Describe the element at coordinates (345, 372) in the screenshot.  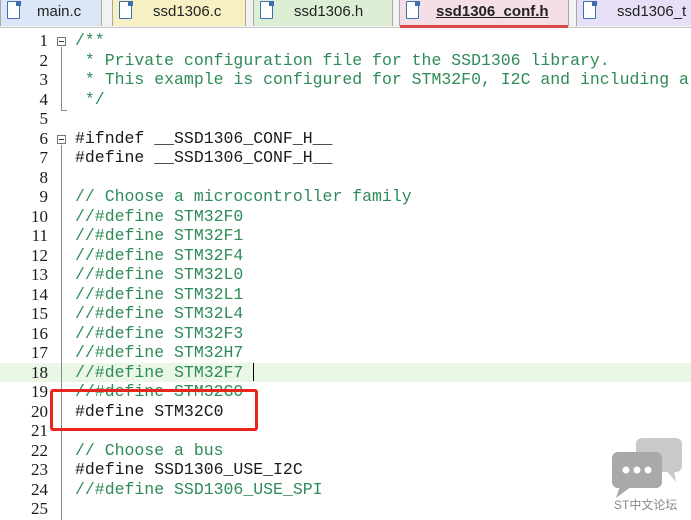
I see `code-line: 18 //#define STM32F7` at that location.